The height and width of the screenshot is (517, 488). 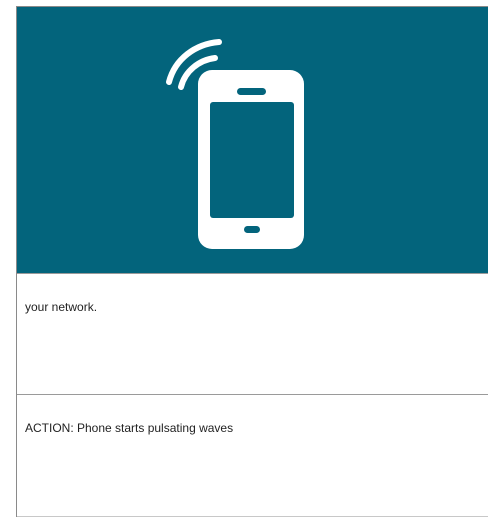 I want to click on phone-speaker-icon, so click(x=251, y=91).